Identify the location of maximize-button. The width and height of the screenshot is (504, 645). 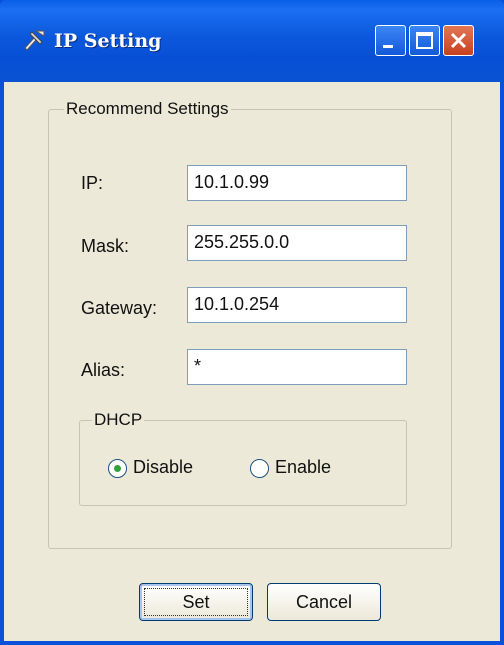
(424, 40).